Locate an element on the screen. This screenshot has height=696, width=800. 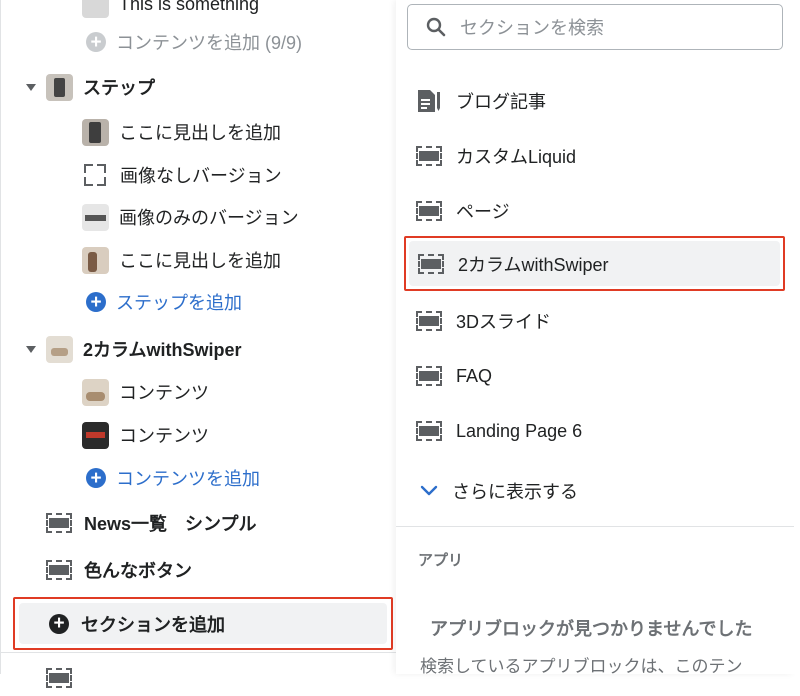
tree-section-step: ステップ is located at coordinates (90, 87).